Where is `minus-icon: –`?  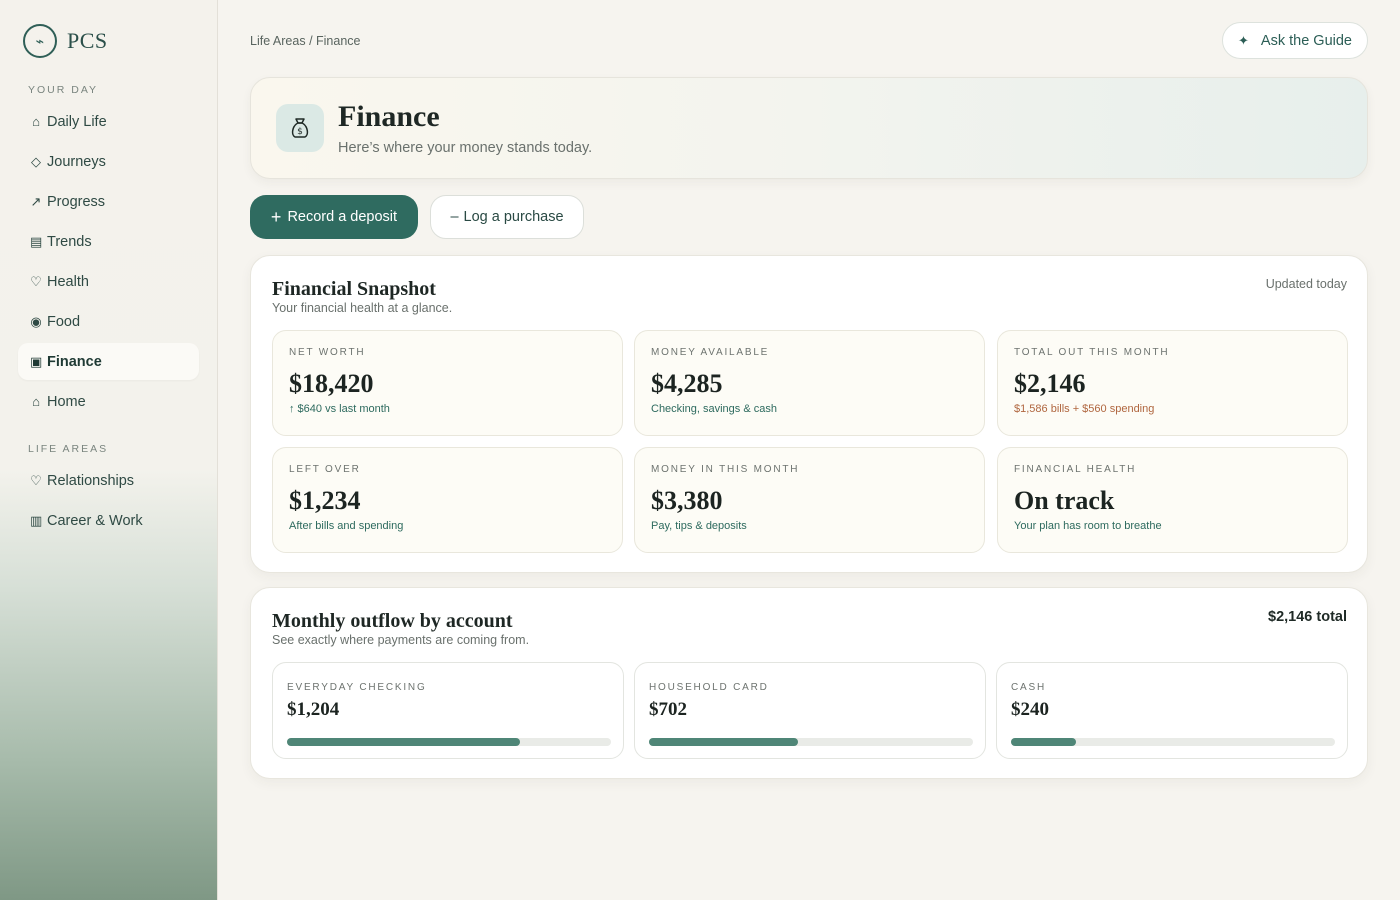 minus-icon: – is located at coordinates (454, 217).